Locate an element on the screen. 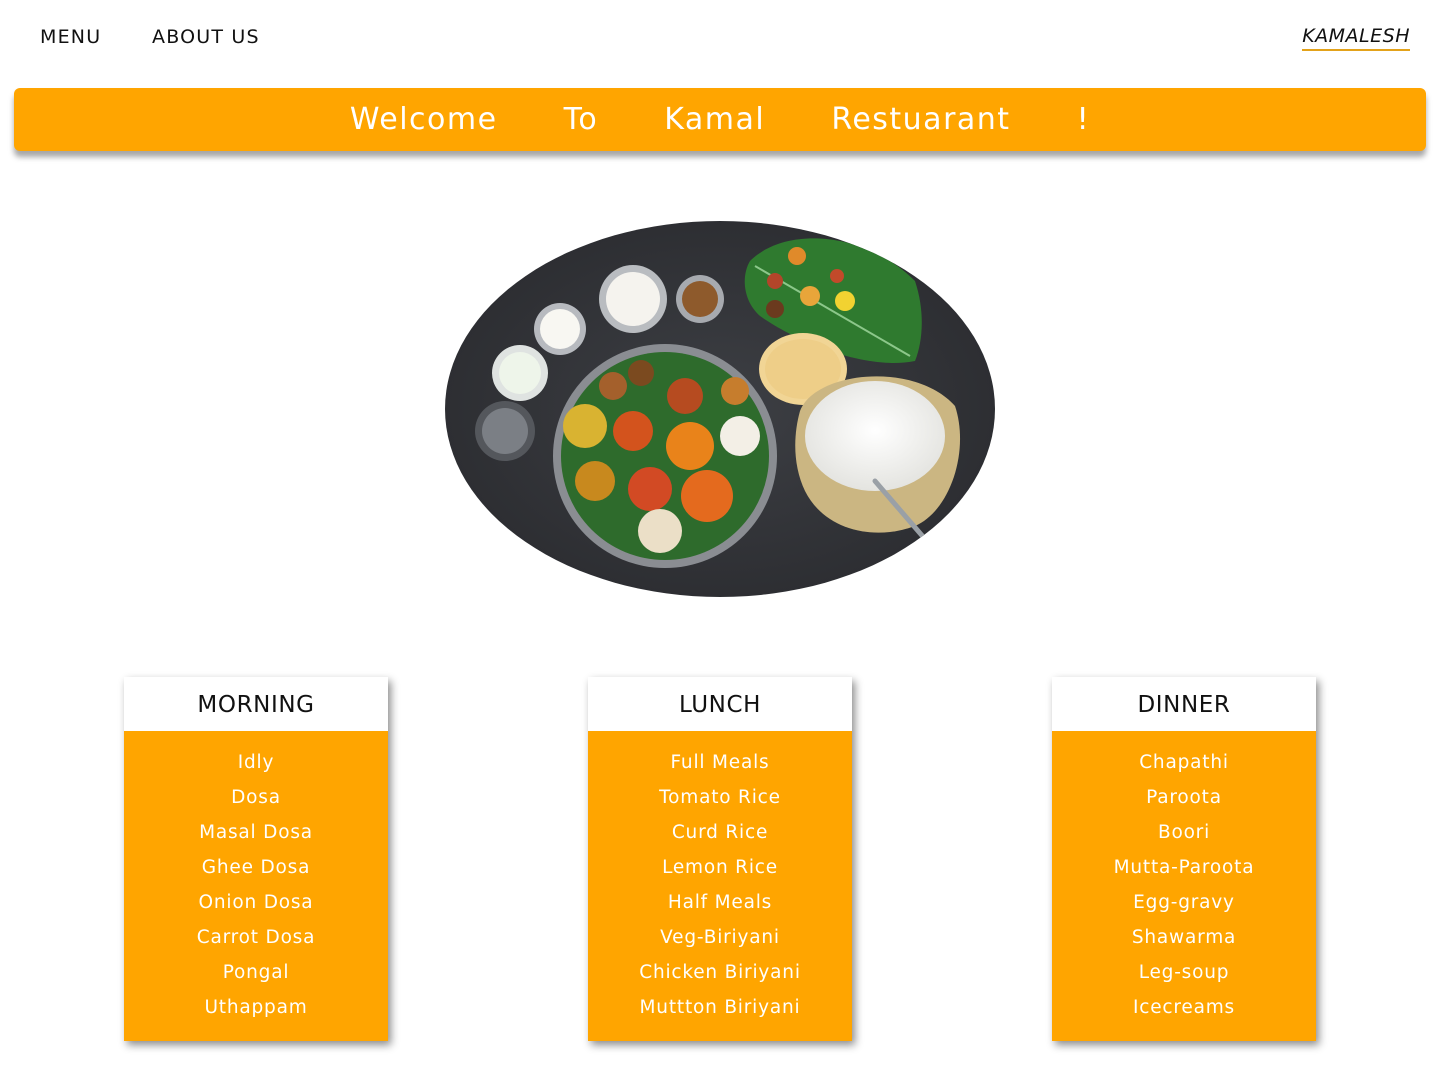  list-item: Pongal is located at coordinates (256, 972).